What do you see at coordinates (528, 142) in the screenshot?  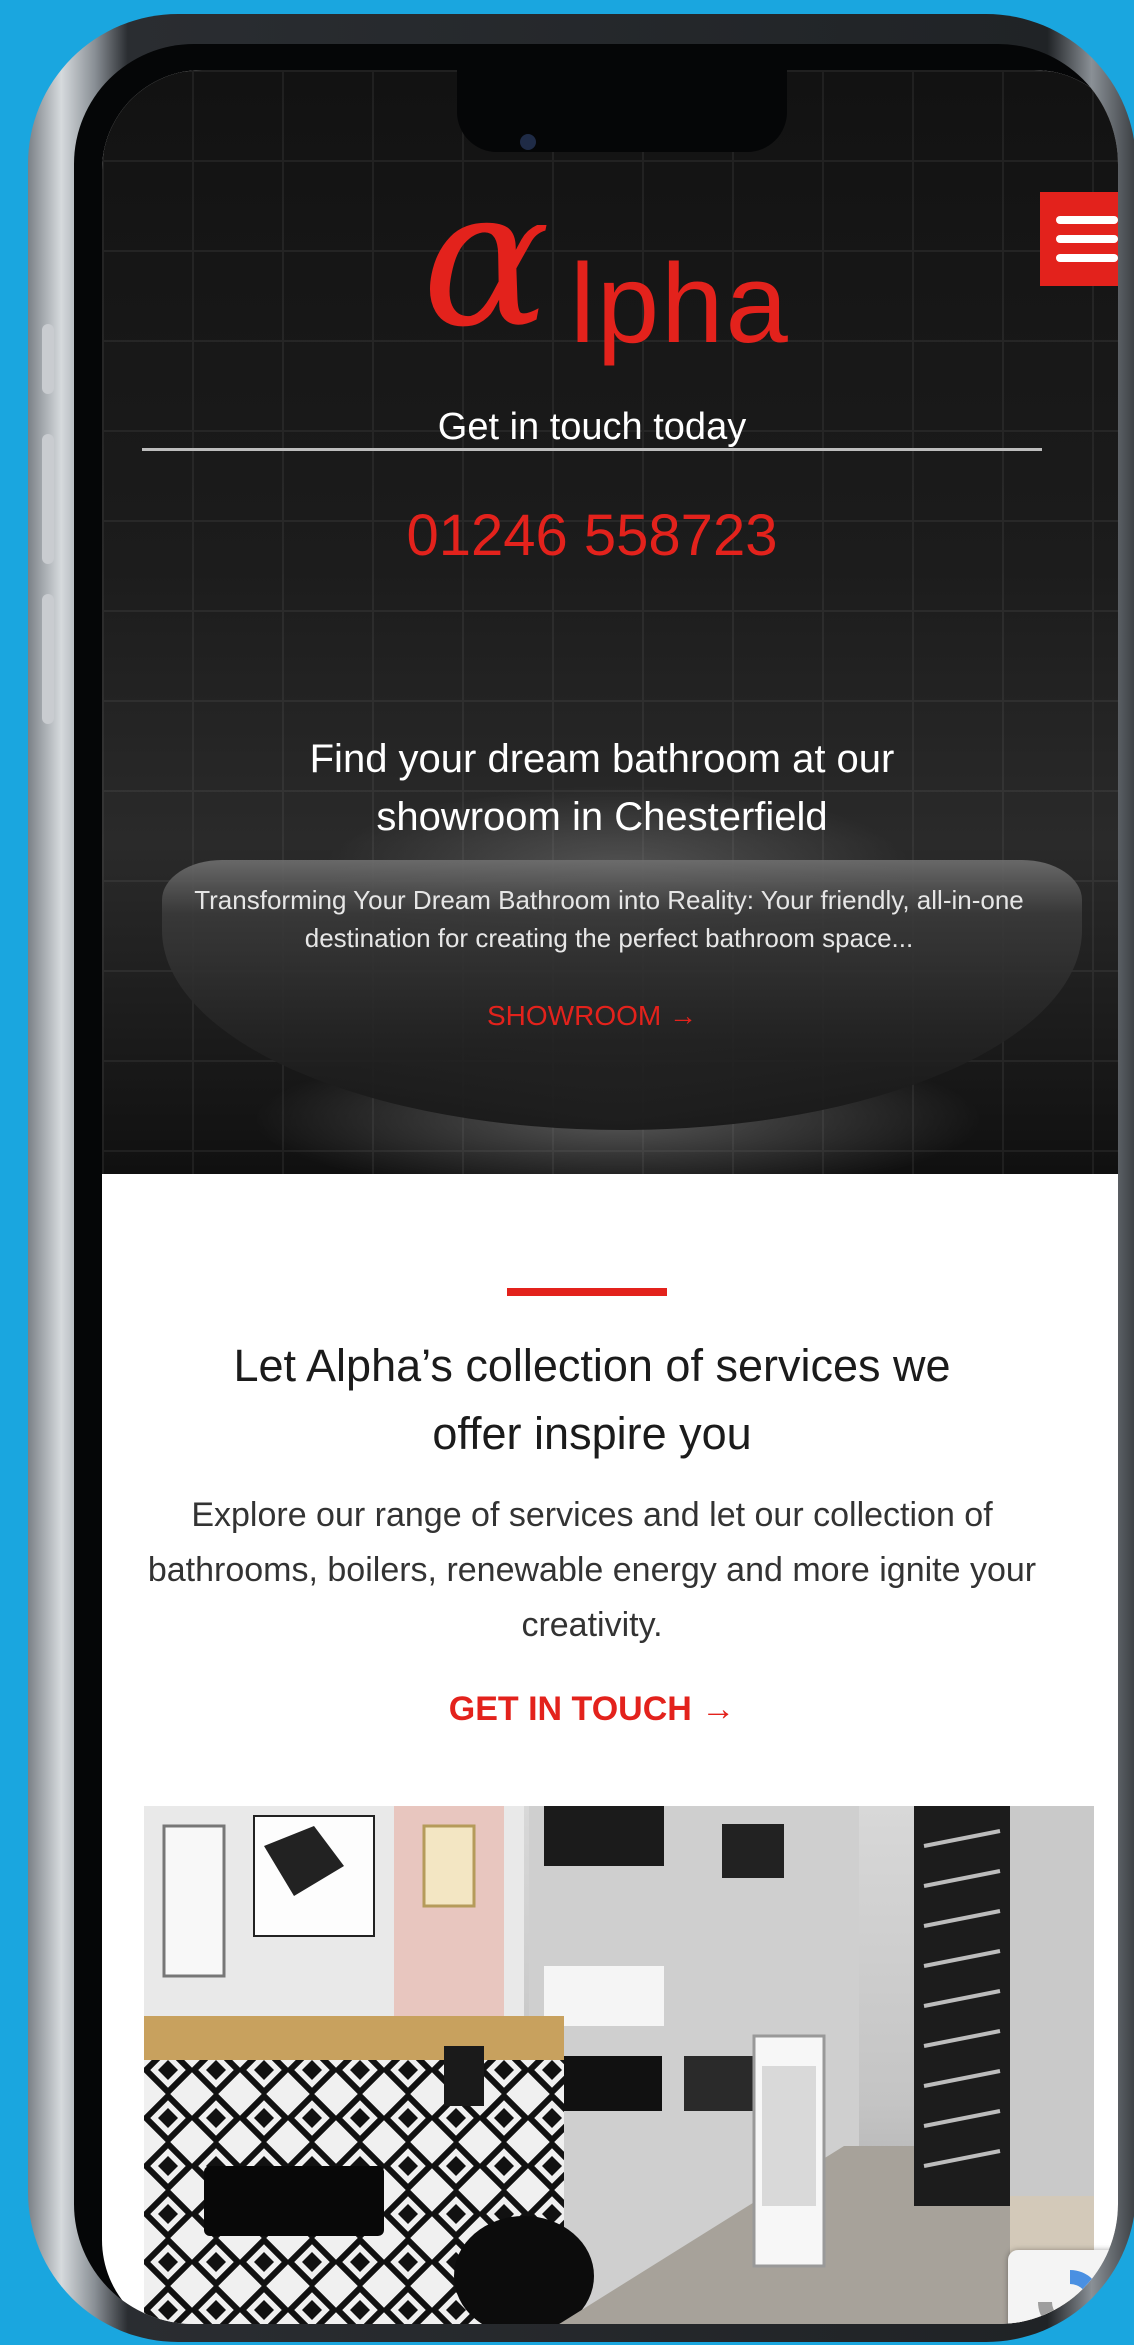 I see `front-camera` at bounding box center [528, 142].